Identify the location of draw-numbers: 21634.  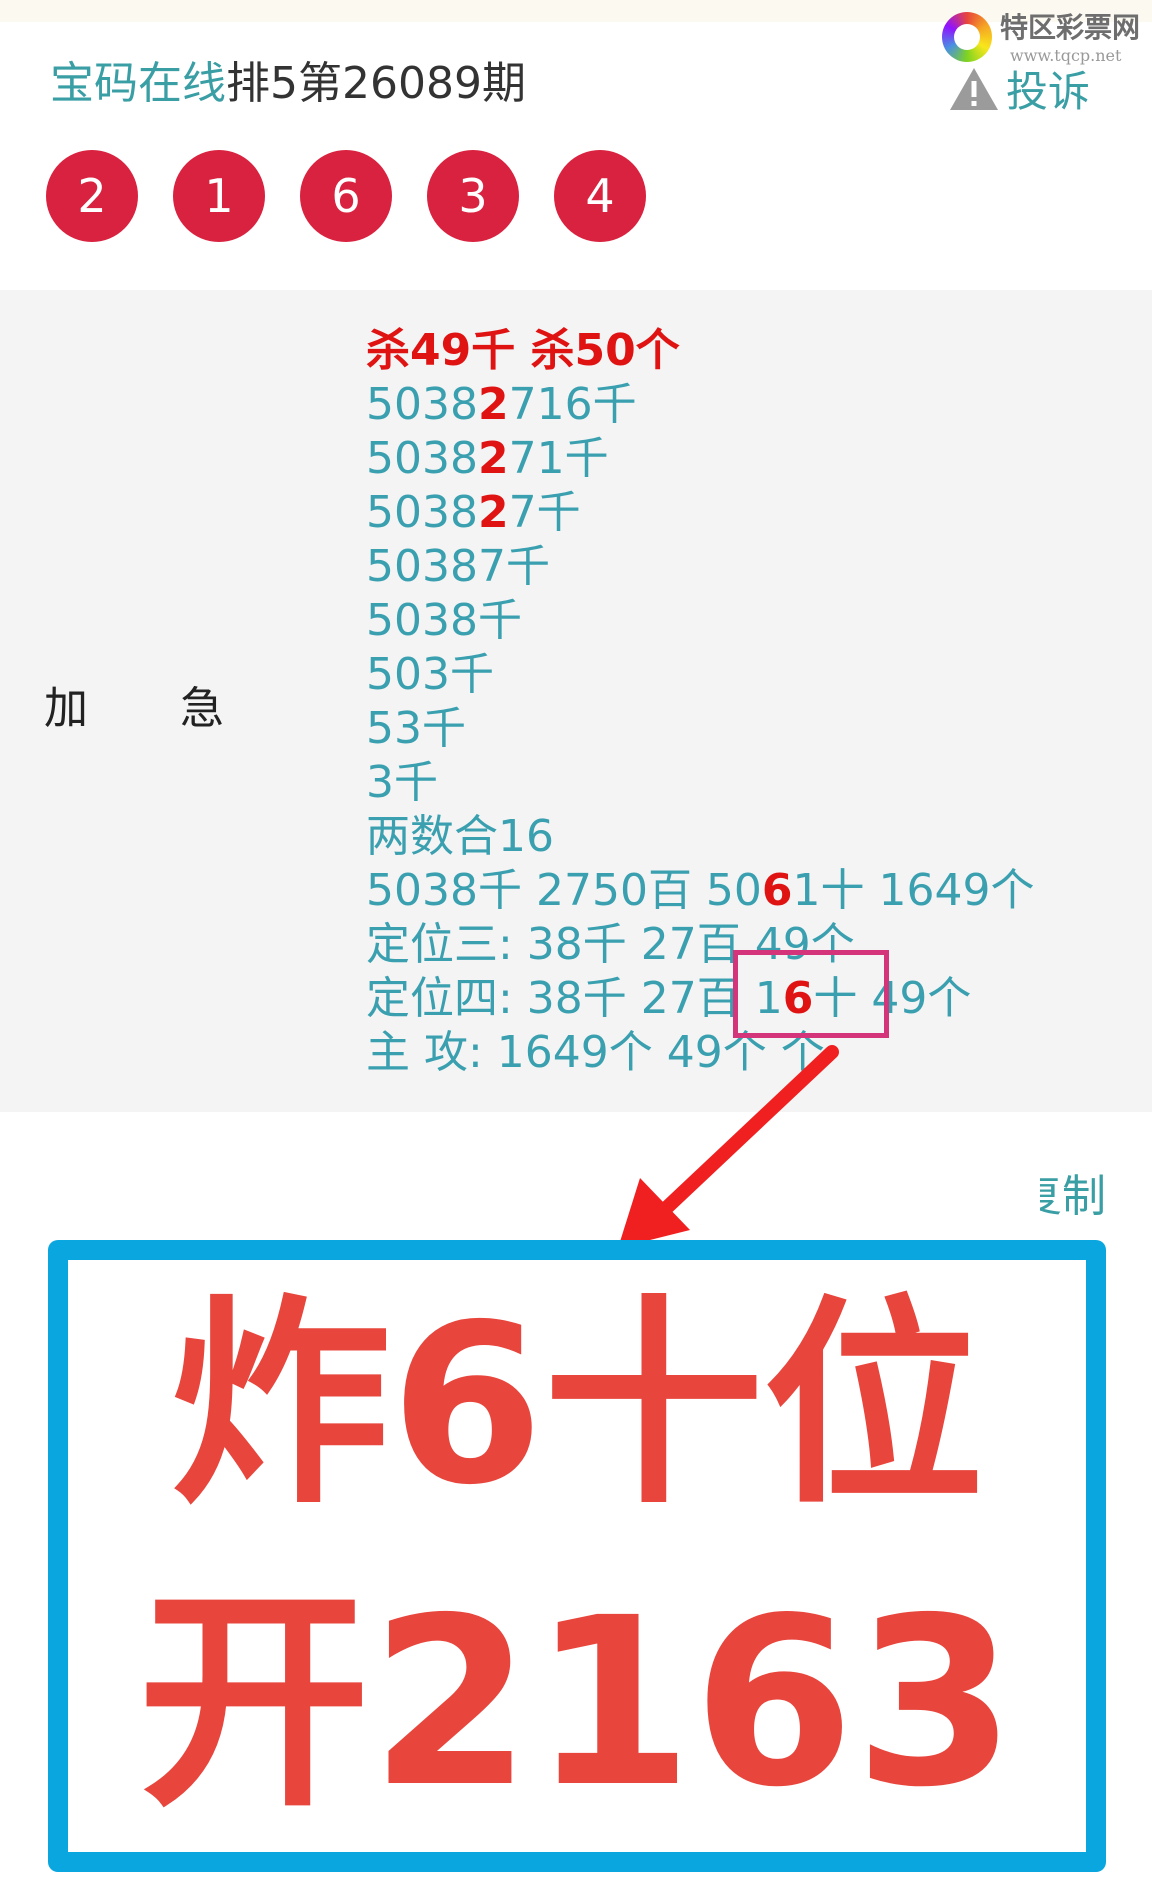
(363, 196).